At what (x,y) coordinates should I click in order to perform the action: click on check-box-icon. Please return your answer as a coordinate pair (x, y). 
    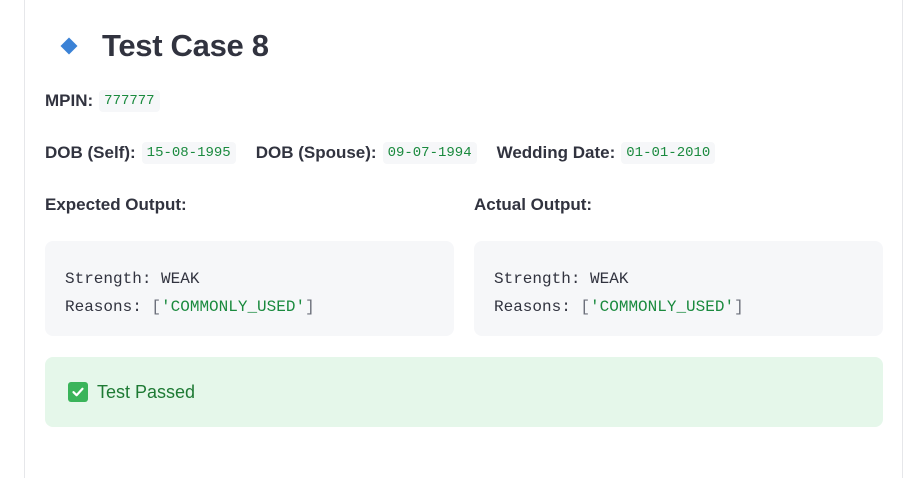
    Looking at the image, I should click on (78, 392).